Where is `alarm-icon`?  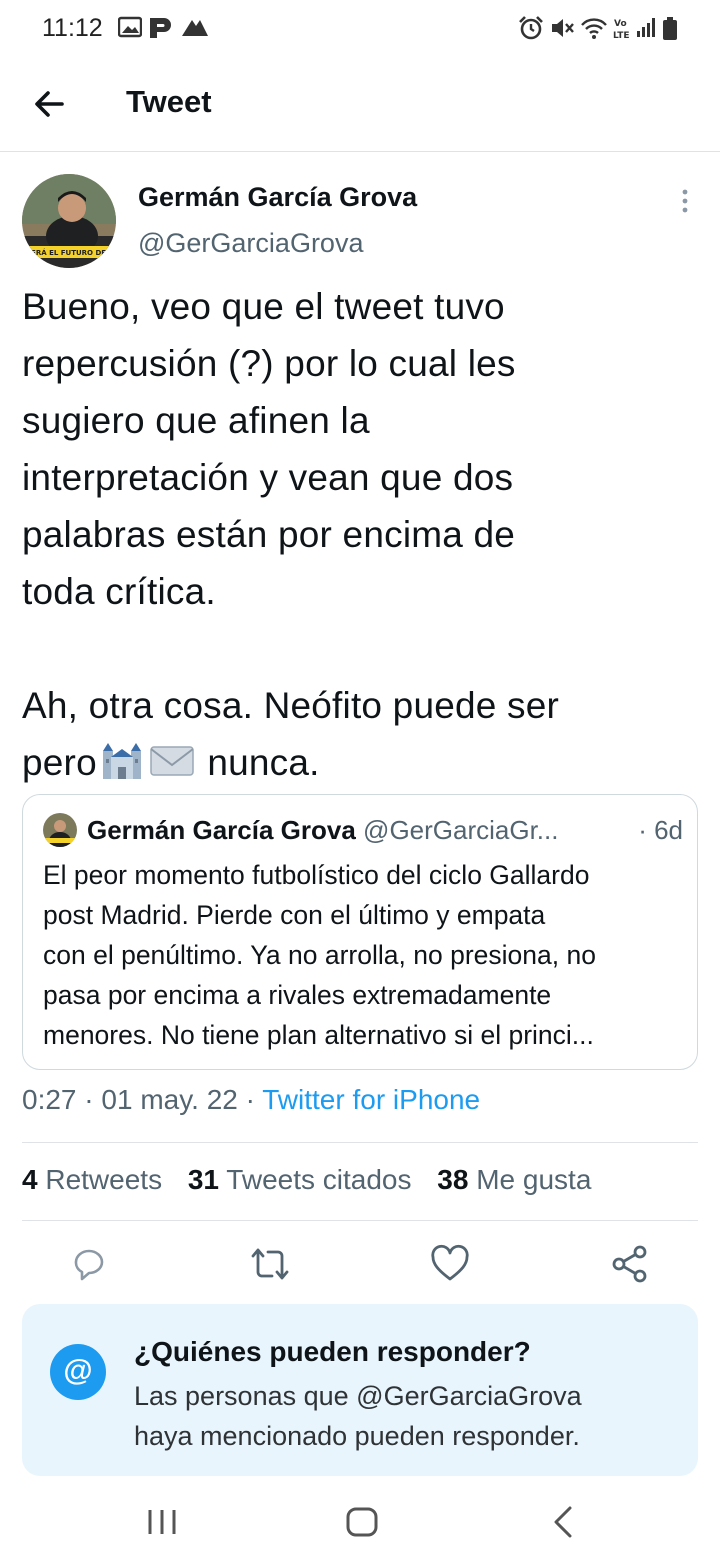 alarm-icon is located at coordinates (531, 28).